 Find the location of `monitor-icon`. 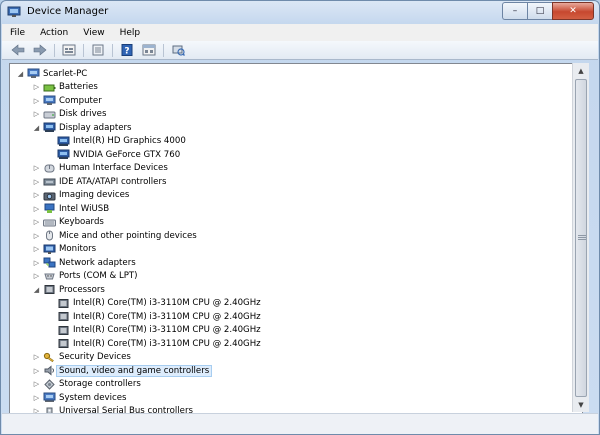

monitor-icon is located at coordinates (49, 249).